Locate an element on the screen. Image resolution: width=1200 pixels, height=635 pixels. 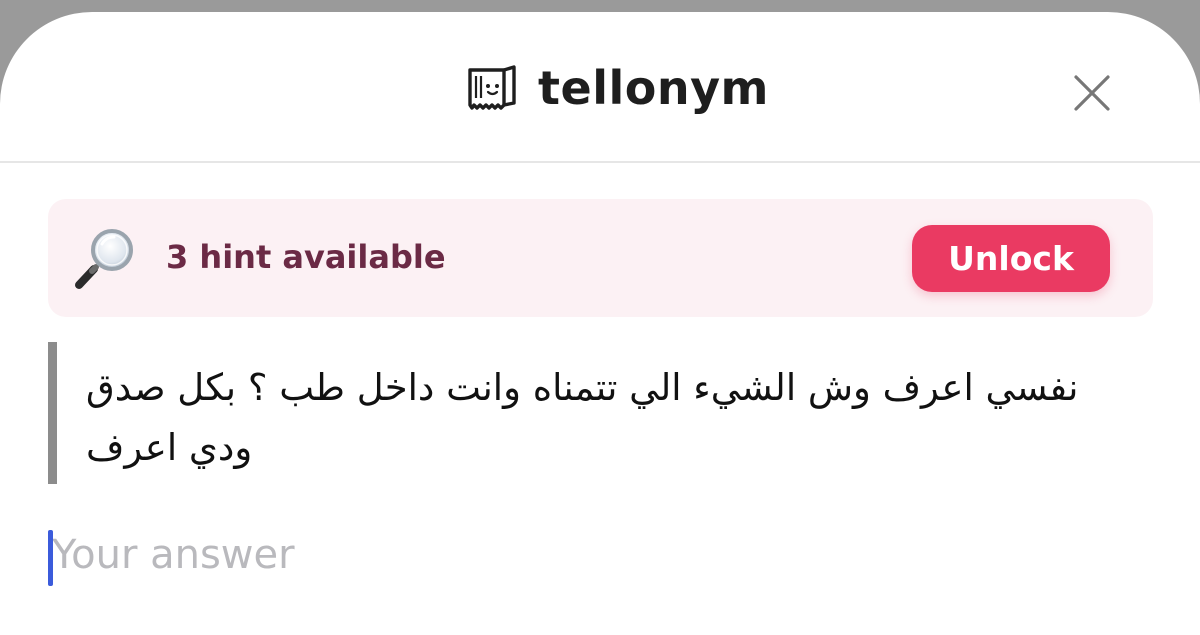
brand-name: tellonym is located at coordinates (653, 88).